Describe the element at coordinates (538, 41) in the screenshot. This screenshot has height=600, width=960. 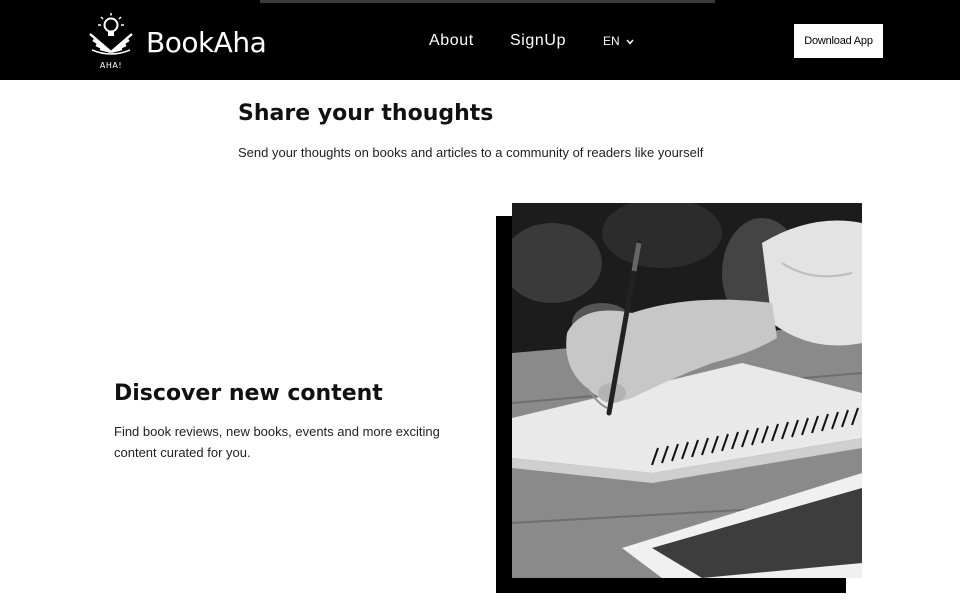
I see `nav-signup-link: SignUp` at that location.